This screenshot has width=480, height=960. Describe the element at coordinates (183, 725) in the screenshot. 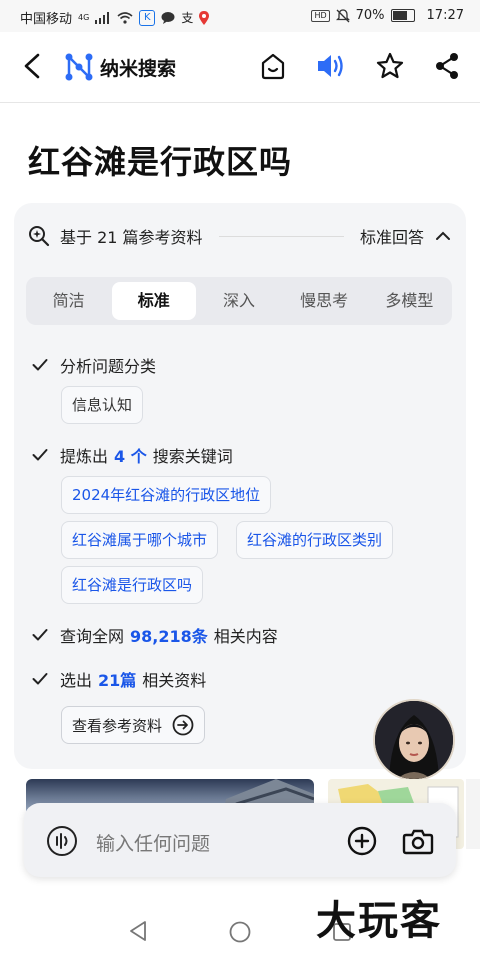

I see `arrow-right-circle-icon` at that location.